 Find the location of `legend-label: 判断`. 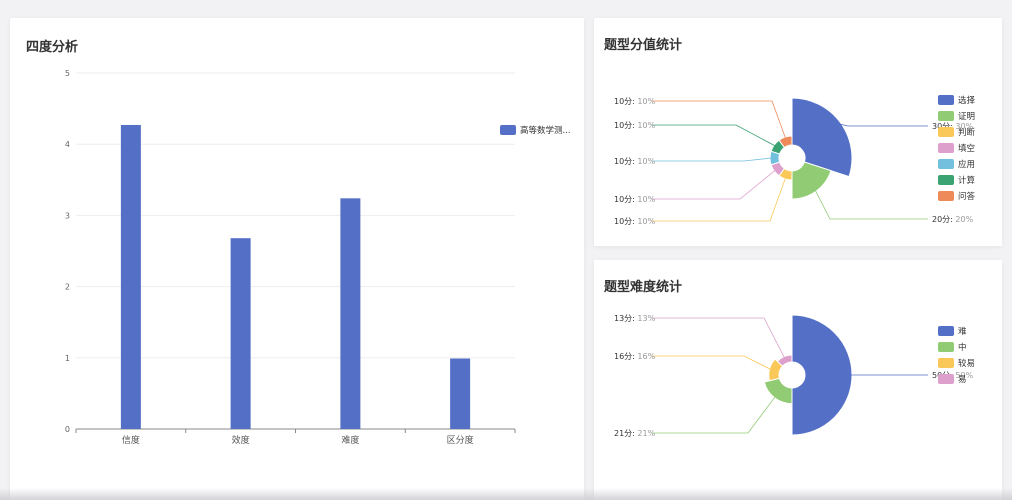

legend-label: 判断 is located at coordinates (967, 132).